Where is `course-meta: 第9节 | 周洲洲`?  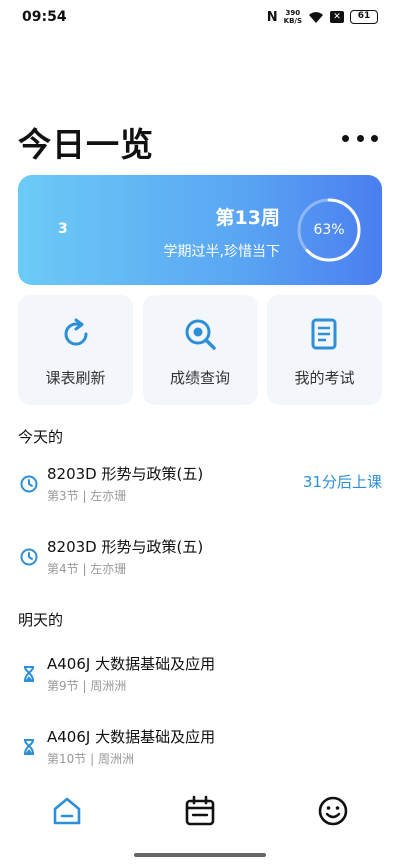 course-meta: 第9节 | 周洲洲 is located at coordinates (87, 686).